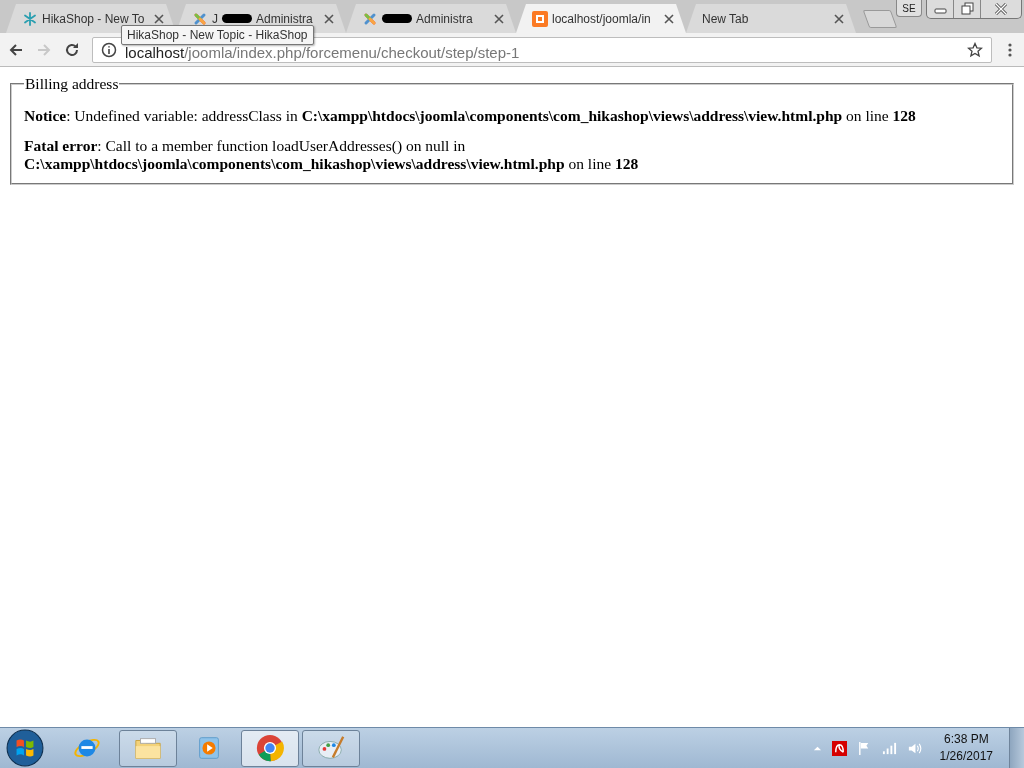 This screenshot has width=1024, height=768. Describe the element at coordinates (30, 18) in the screenshot. I see `asterisk-icon` at that location.